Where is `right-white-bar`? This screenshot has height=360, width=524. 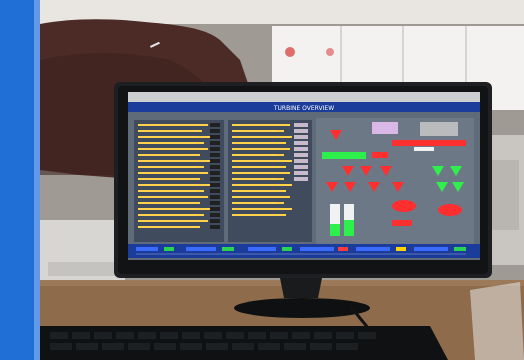 right-white-bar is located at coordinates (424, 149).